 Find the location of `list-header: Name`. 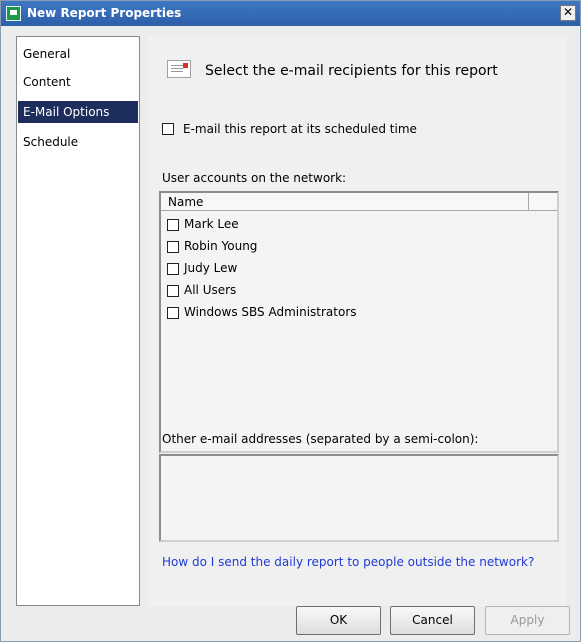

list-header: Name is located at coordinates (359, 202).